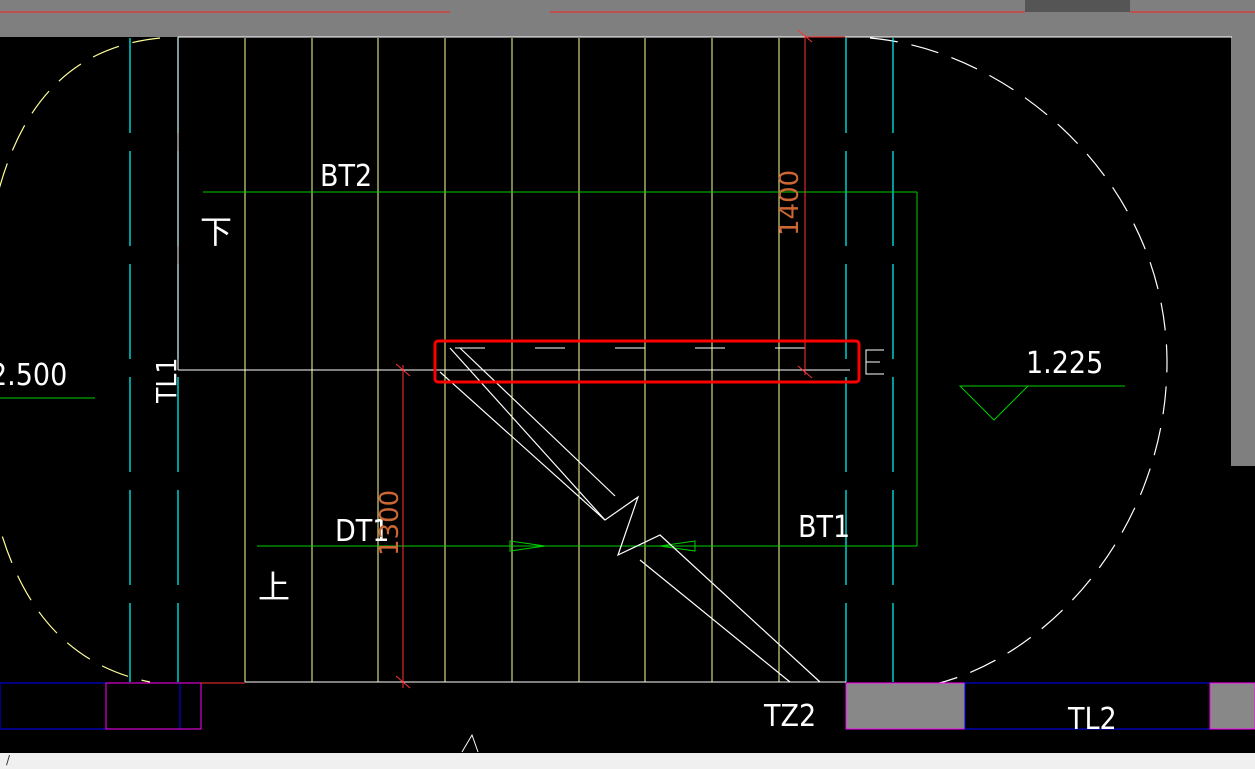 This screenshot has width=1255, height=769. What do you see at coordinates (1092, 719) in the screenshot?
I see `label-tl2: TL2` at bounding box center [1092, 719].